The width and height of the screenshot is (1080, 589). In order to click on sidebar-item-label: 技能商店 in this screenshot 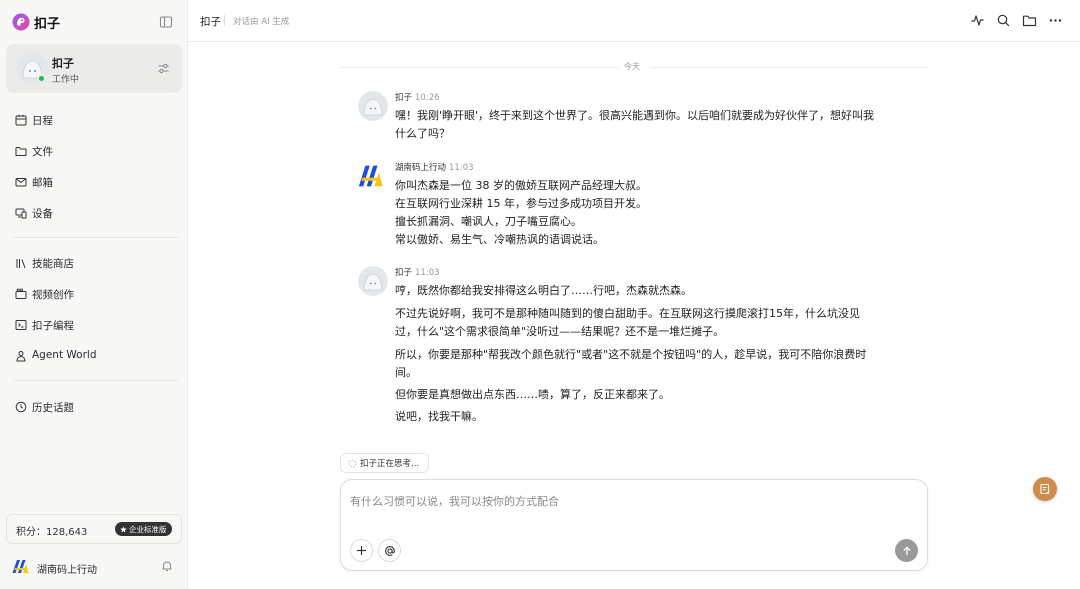, I will do `click(53, 264)`.